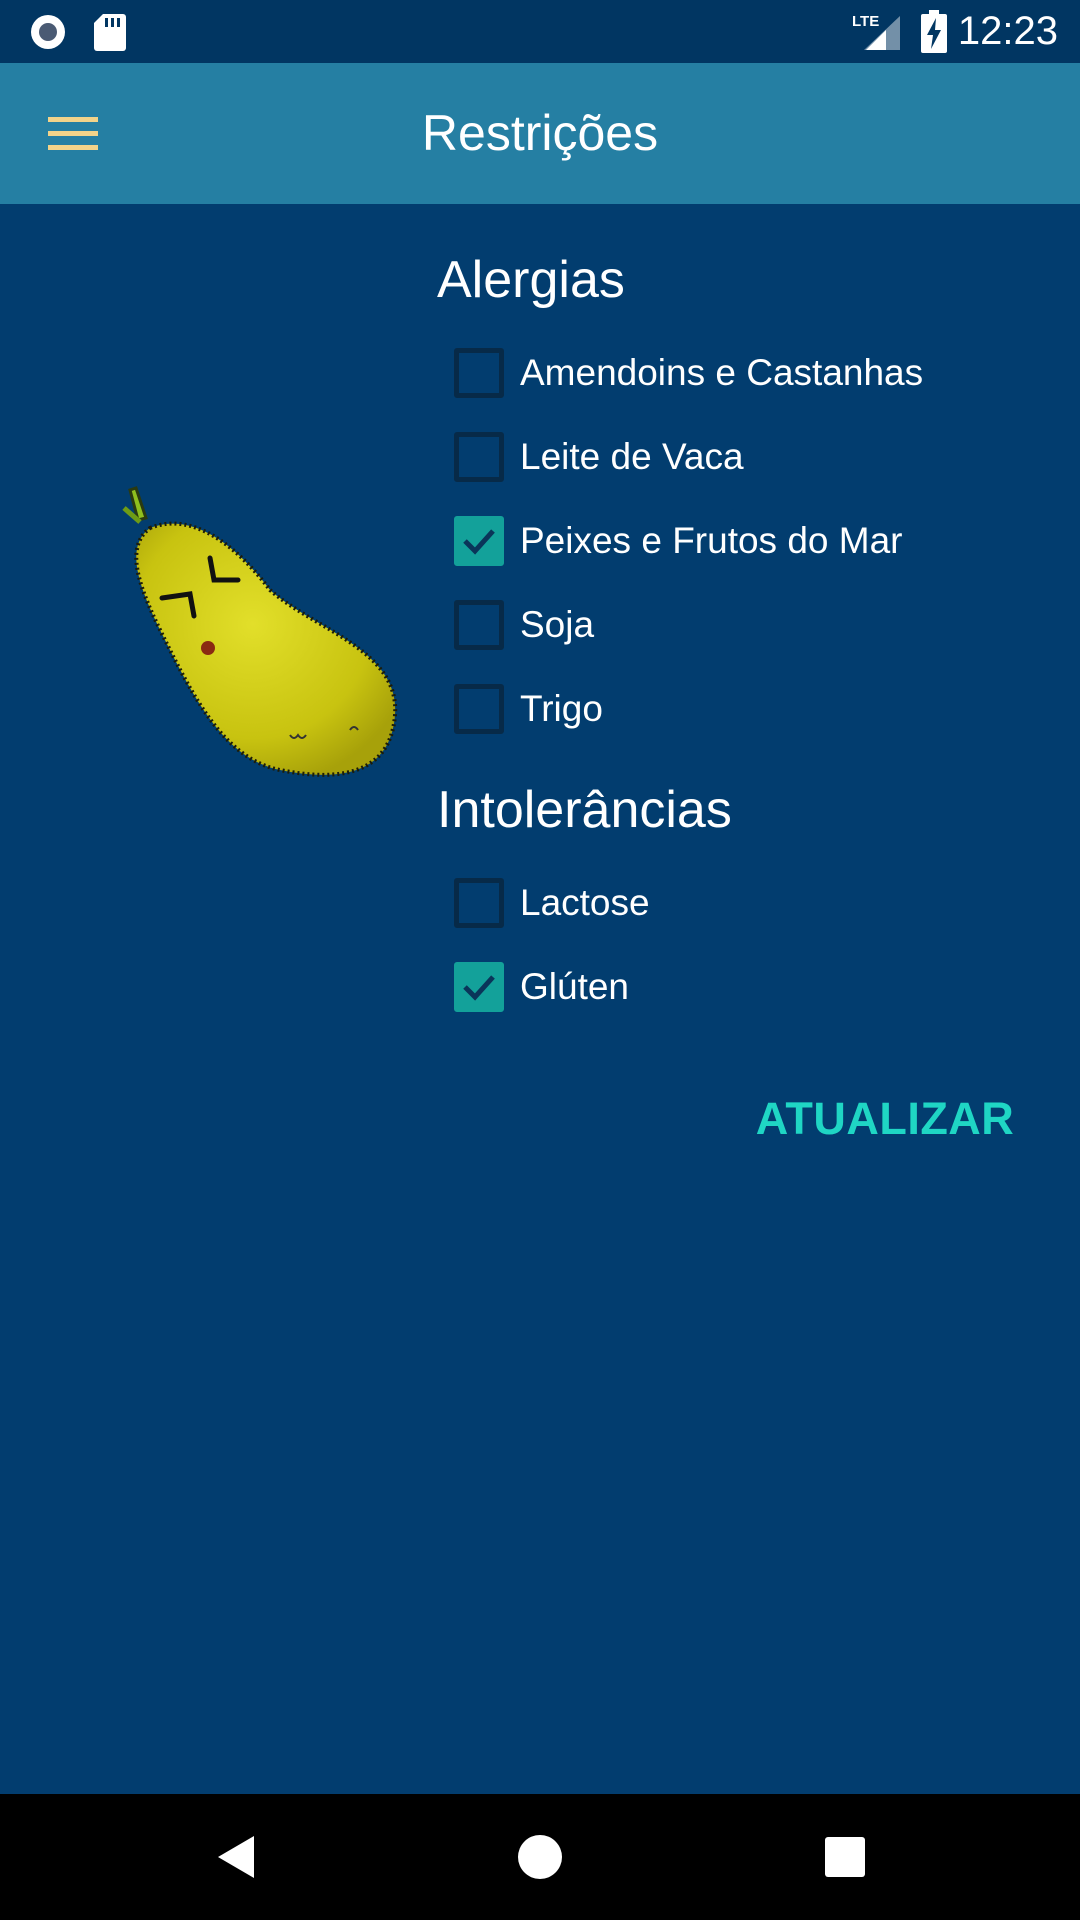  Describe the element at coordinates (865, 21) in the screenshot. I see `lte-label: LTE` at that location.